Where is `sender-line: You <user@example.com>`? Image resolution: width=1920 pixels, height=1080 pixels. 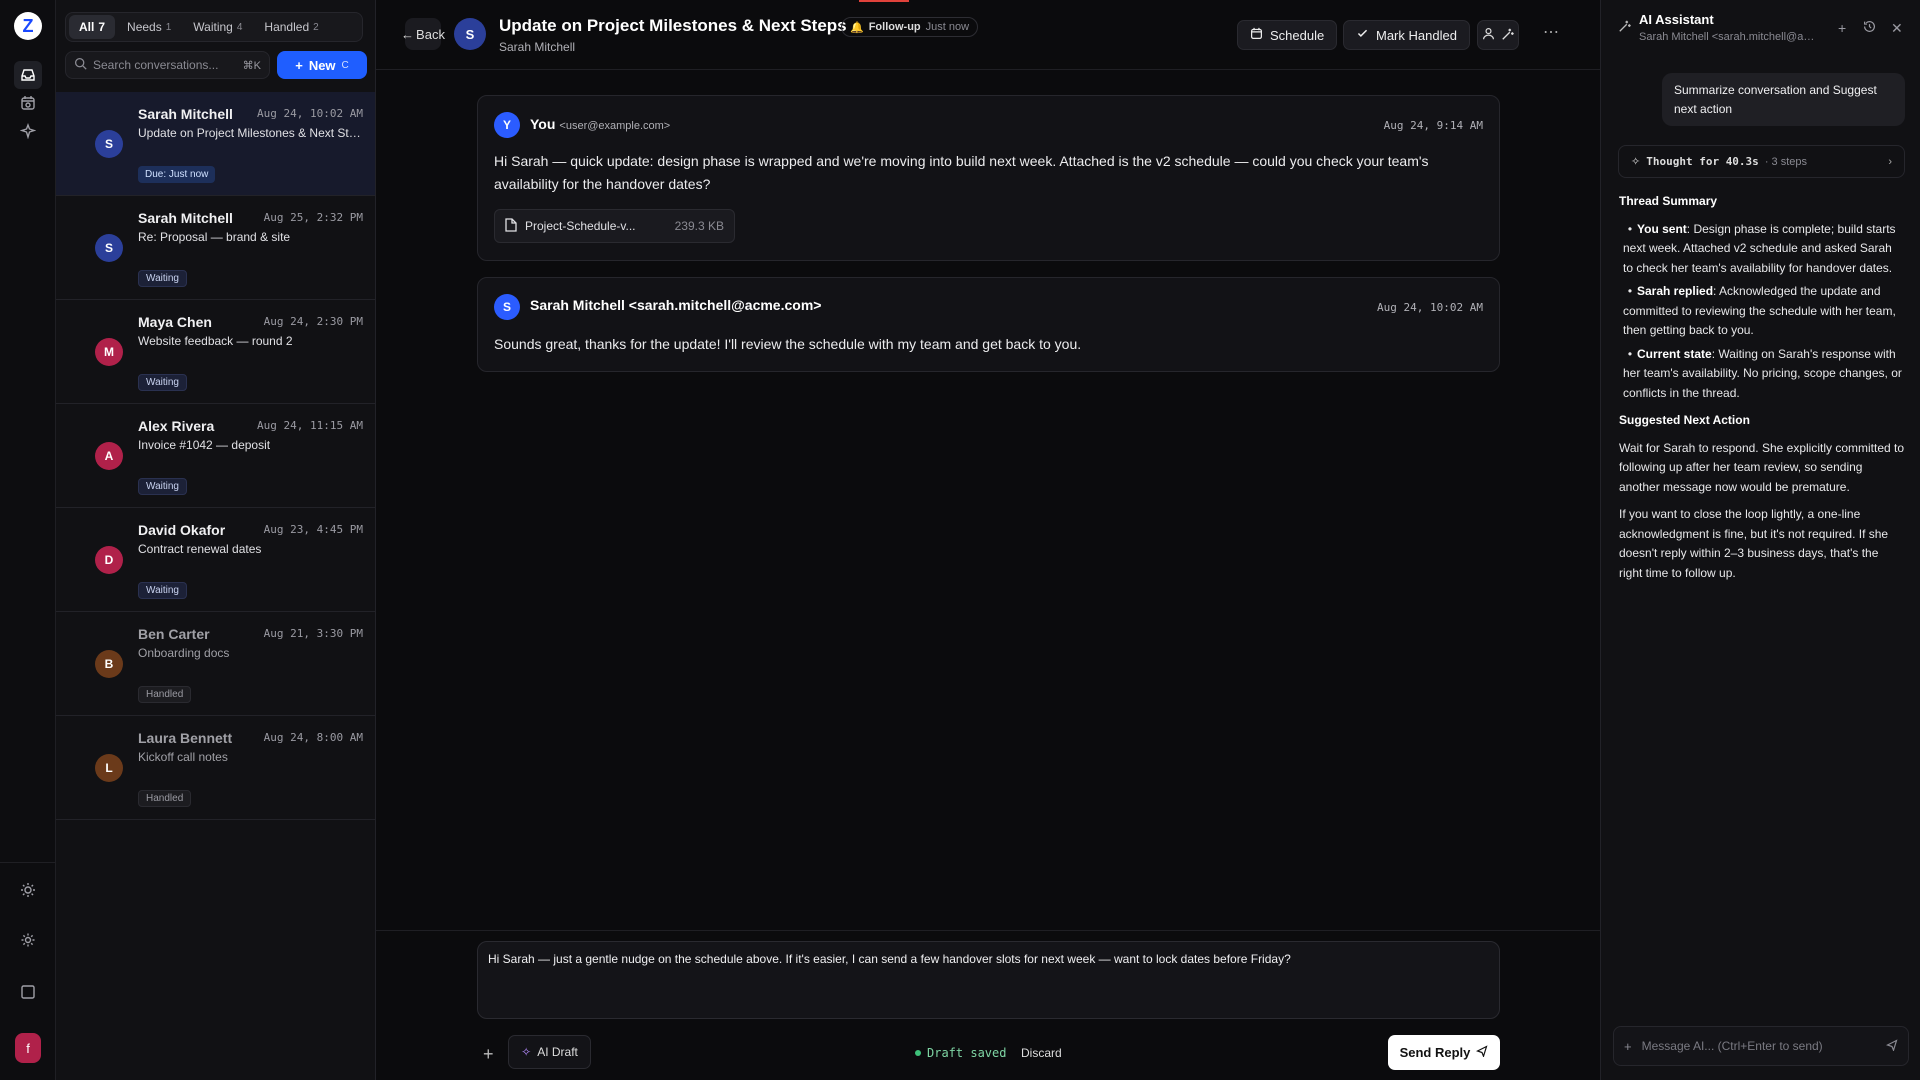
sender-line: You <user@example.com> is located at coordinates (600, 124).